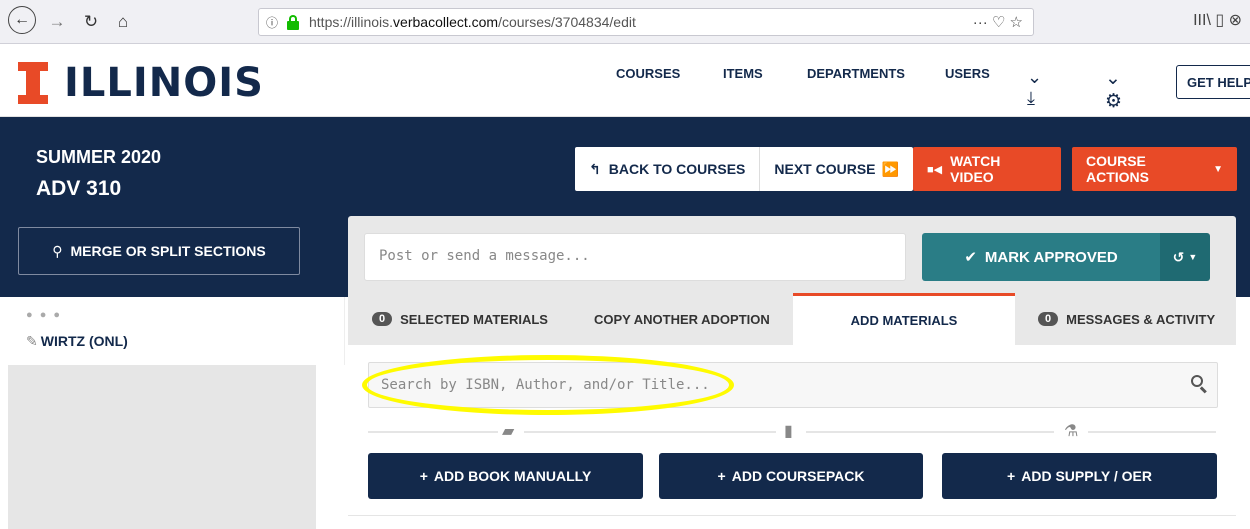  What do you see at coordinates (512, 476) in the screenshot?
I see `add-book-label: ADD BOOK MANUALLY` at bounding box center [512, 476].